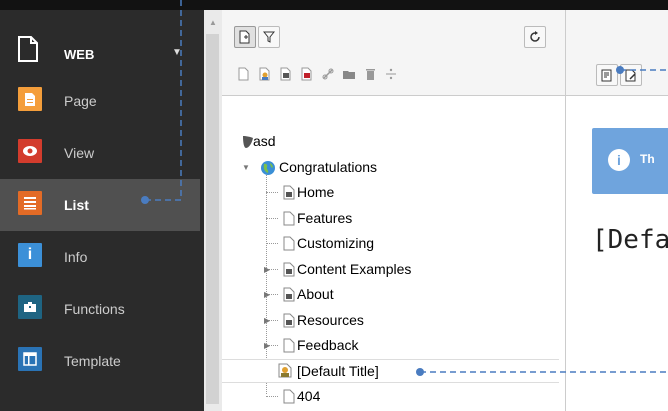 This screenshot has width=668, height=411. Describe the element at coordinates (393, 53) in the screenshot. I see `page-tree-toolbar` at that location.